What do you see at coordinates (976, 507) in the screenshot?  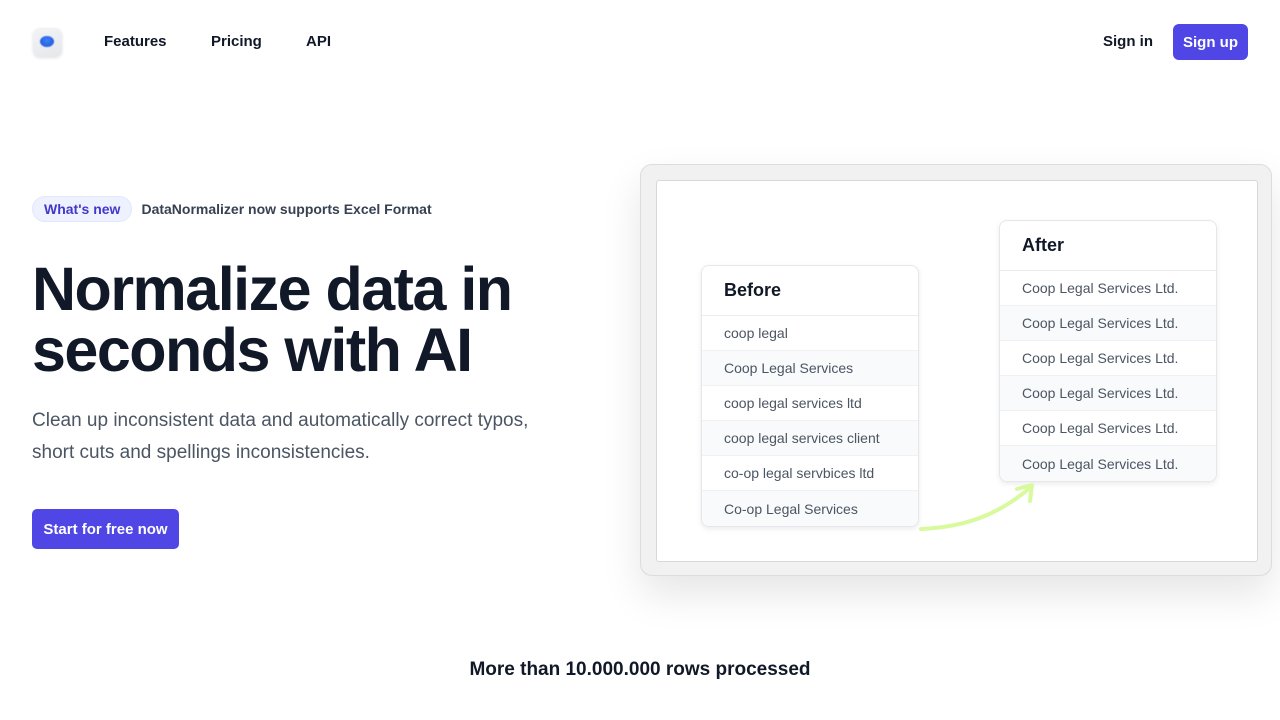 I see `transform-arrow-icon` at bounding box center [976, 507].